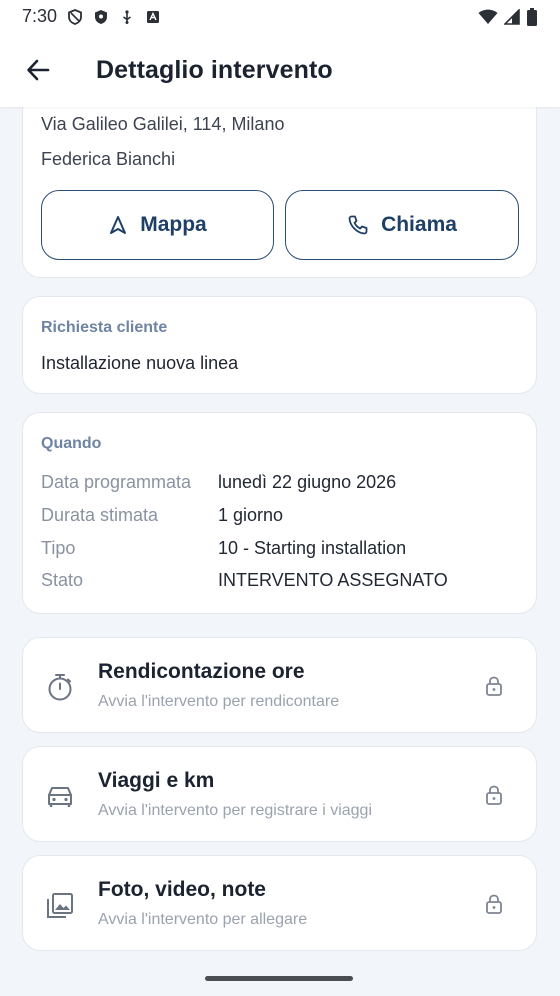 This screenshot has height=996, width=560. Describe the element at coordinates (173, 224) in the screenshot. I see `map-button-label: Mappa` at that location.